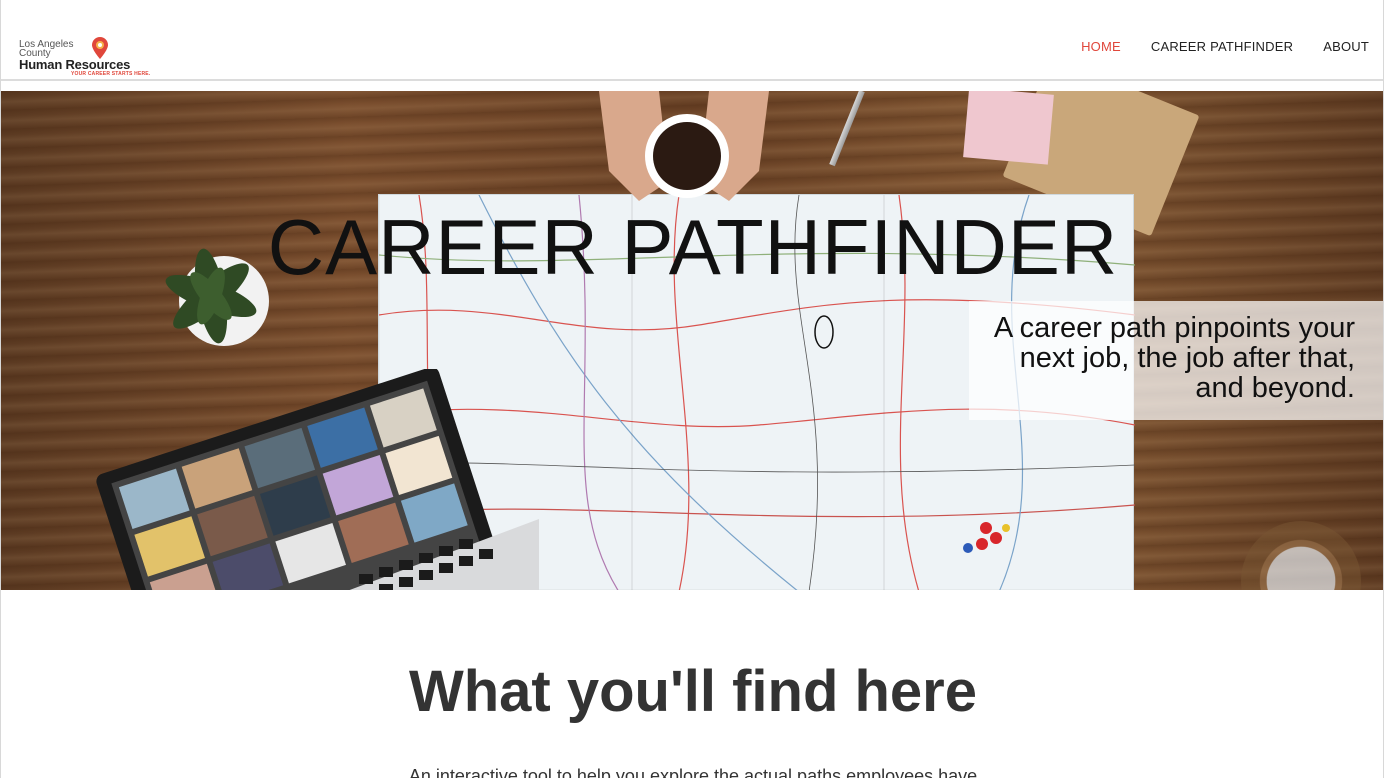 The image size is (1384, 778). Describe the element at coordinates (1301, 555) in the screenshot. I see `water-glass-image` at that location.